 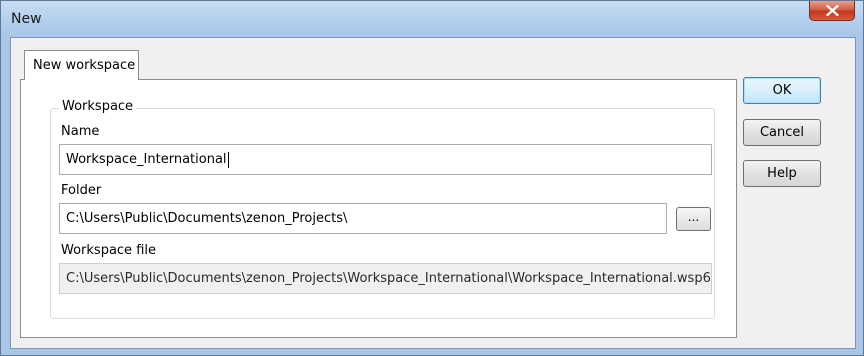 What do you see at coordinates (81, 190) in the screenshot?
I see `folder-label: Folder` at bounding box center [81, 190].